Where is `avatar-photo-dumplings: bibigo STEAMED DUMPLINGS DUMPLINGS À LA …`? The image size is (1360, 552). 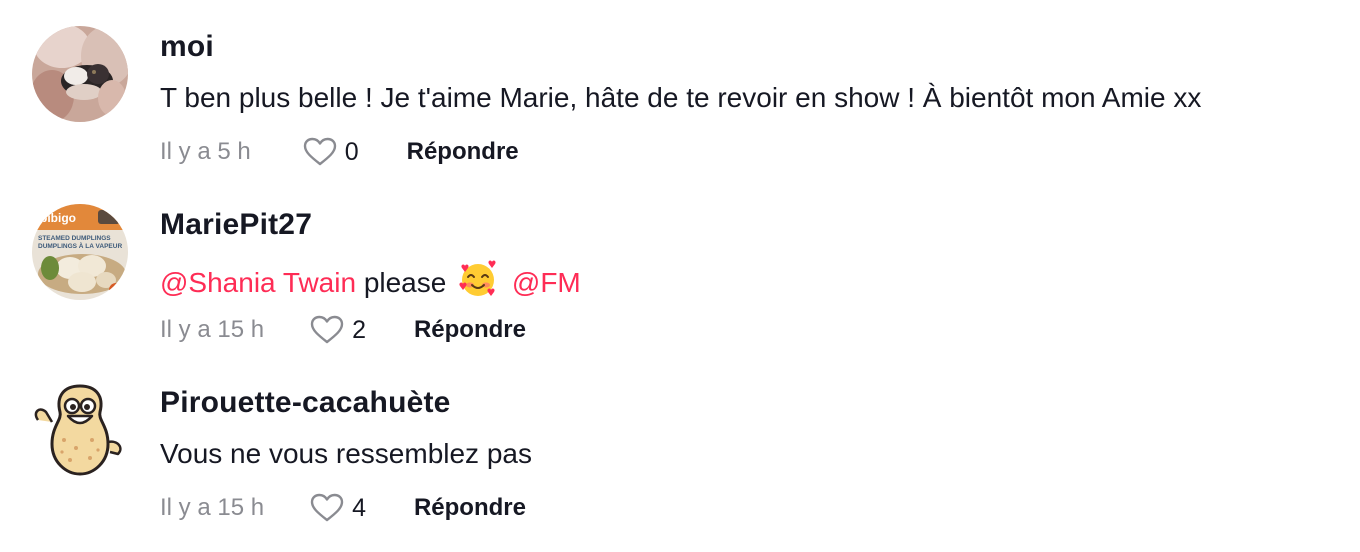
avatar-photo-dumplings: bibigo STEAMED DUMPLINGS DUMPLINGS À LA … is located at coordinates (80, 252).